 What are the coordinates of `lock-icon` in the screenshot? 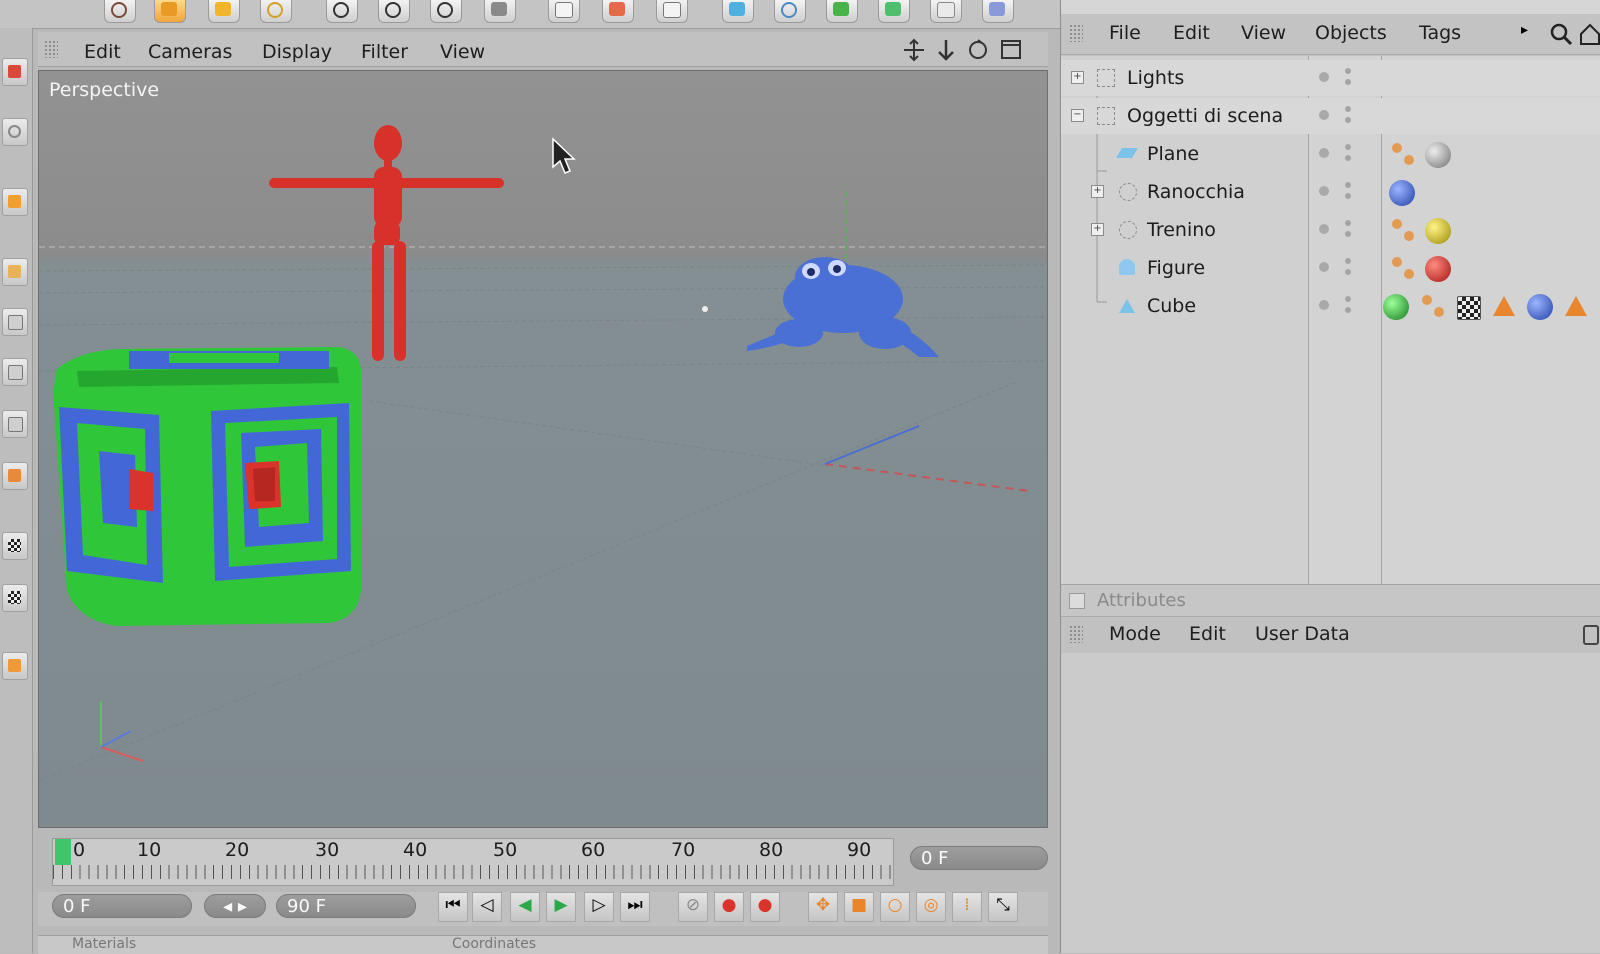 It's located at (1591, 635).